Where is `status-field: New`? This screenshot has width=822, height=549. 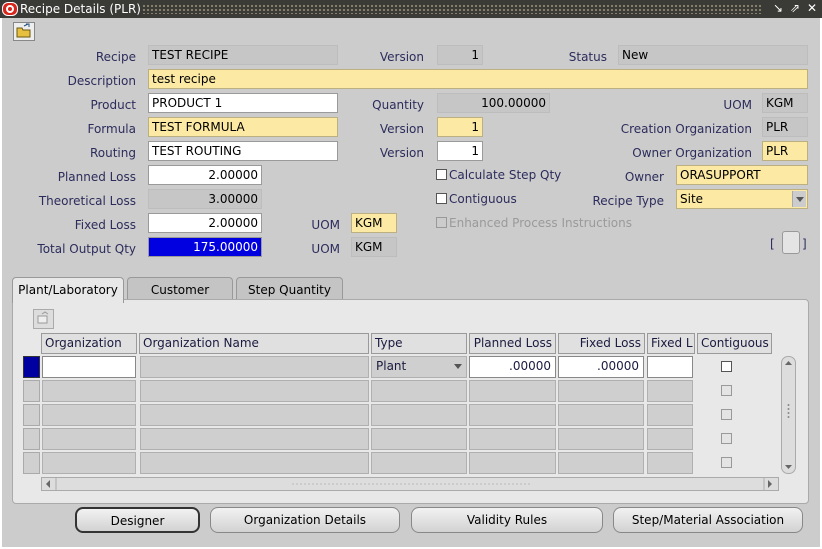 status-field: New is located at coordinates (713, 55).